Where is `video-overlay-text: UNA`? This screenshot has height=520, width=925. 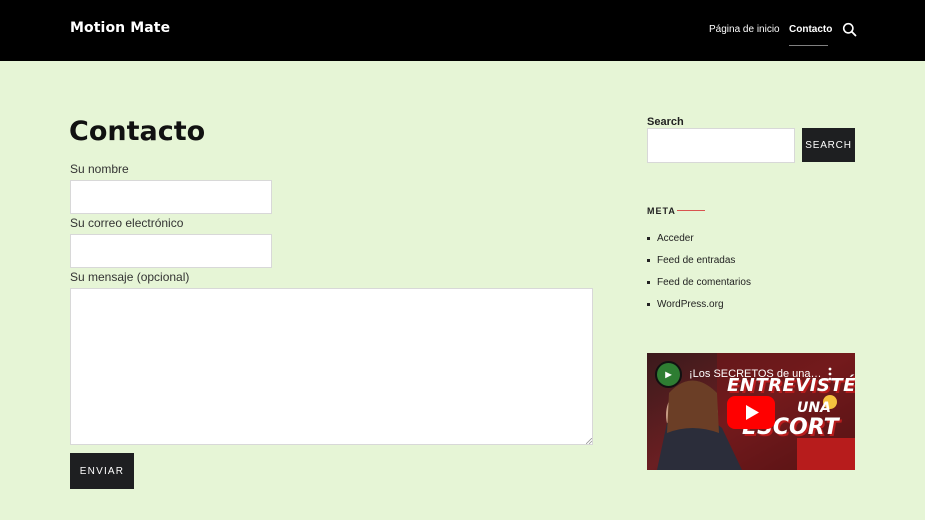 video-overlay-text: UNA is located at coordinates (814, 408).